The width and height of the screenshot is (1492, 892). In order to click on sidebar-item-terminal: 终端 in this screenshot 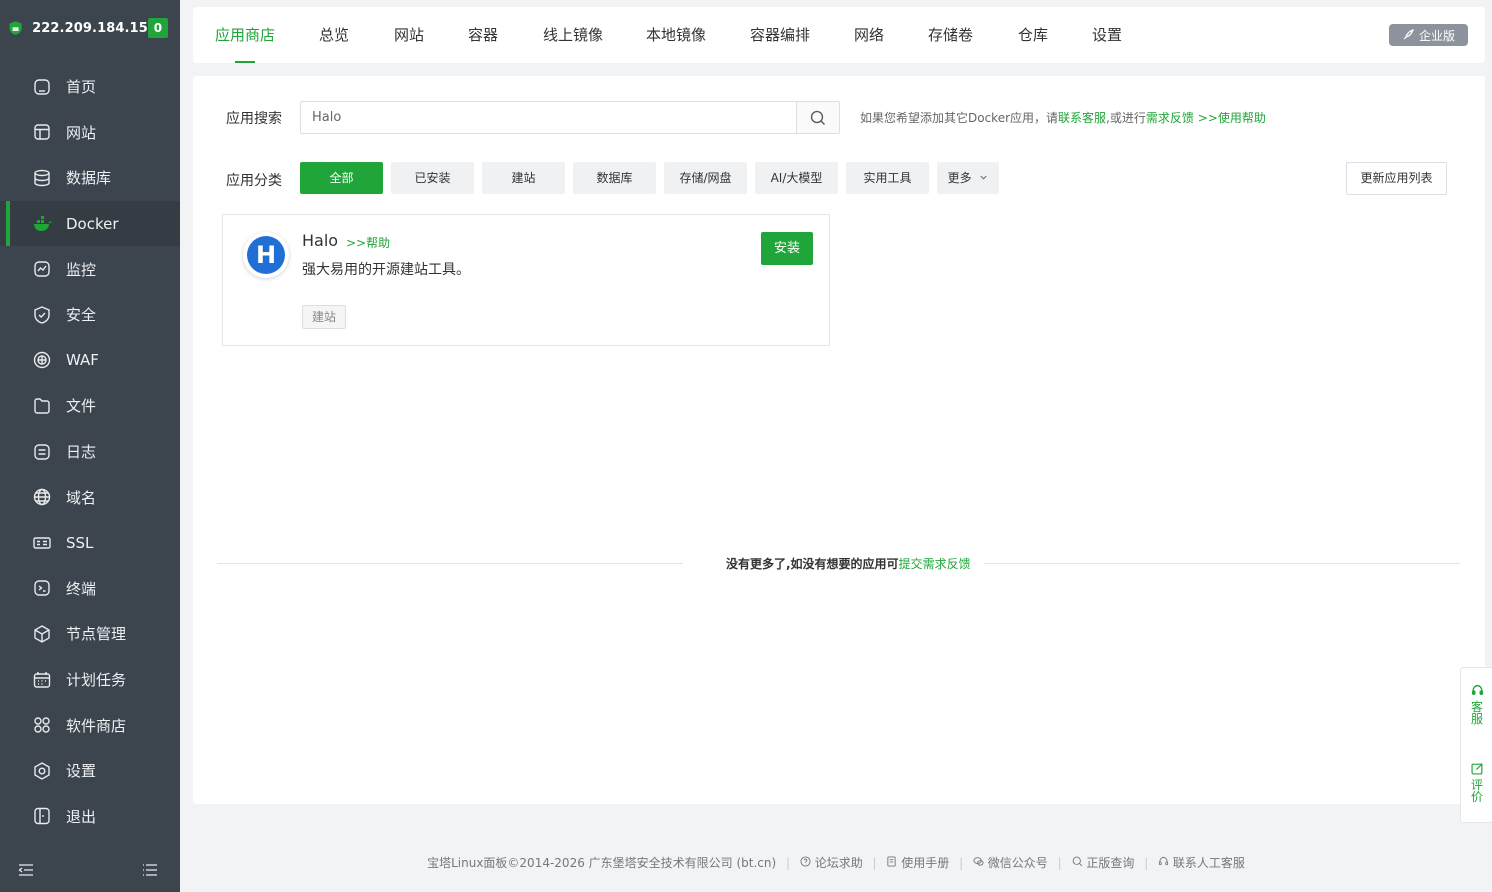, I will do `click(90, 589)`.